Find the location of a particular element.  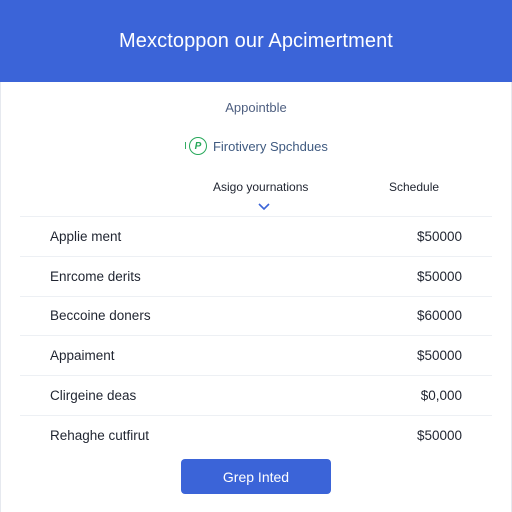

table-row: Applie ment $50000 is located at coordinates (256, 237).